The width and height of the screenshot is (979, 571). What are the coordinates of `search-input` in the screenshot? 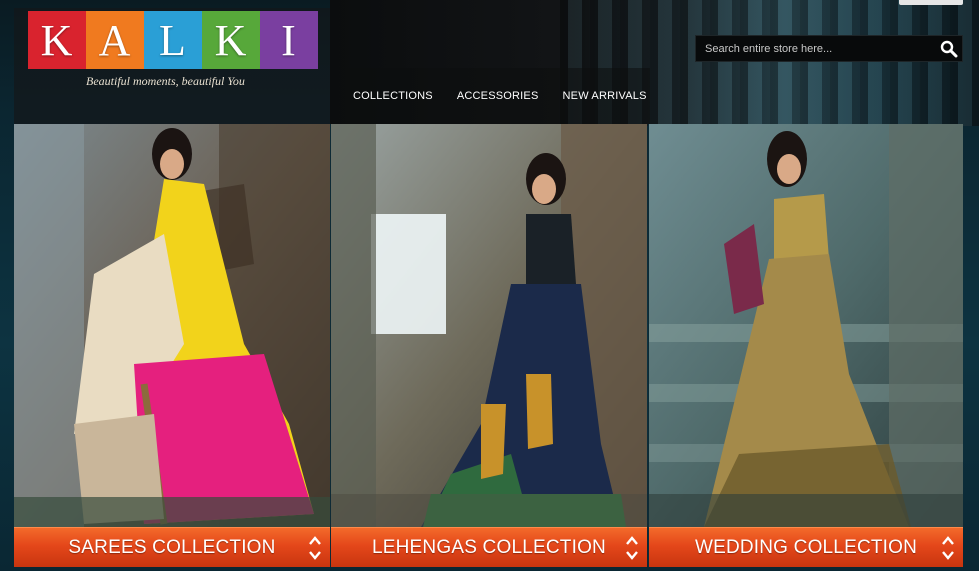 It's located at (814, 48).